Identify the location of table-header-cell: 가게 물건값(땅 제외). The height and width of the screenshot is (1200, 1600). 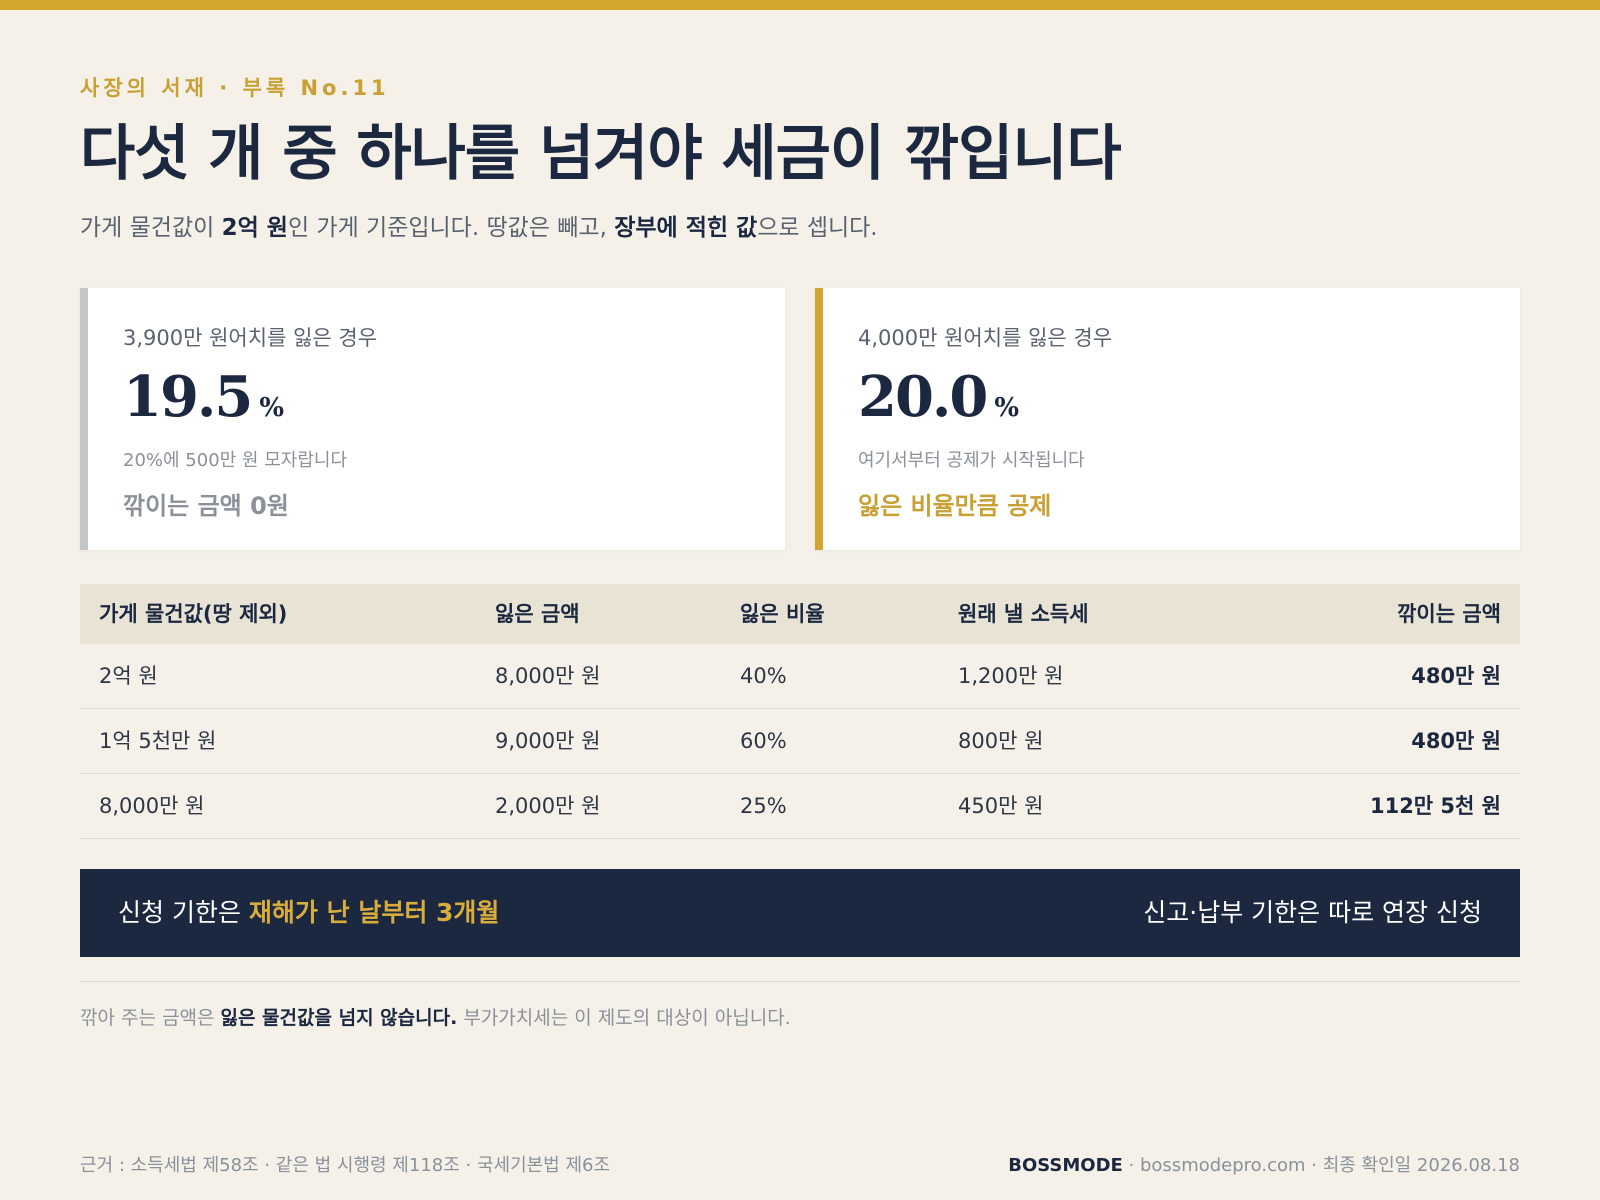
(193, 614).